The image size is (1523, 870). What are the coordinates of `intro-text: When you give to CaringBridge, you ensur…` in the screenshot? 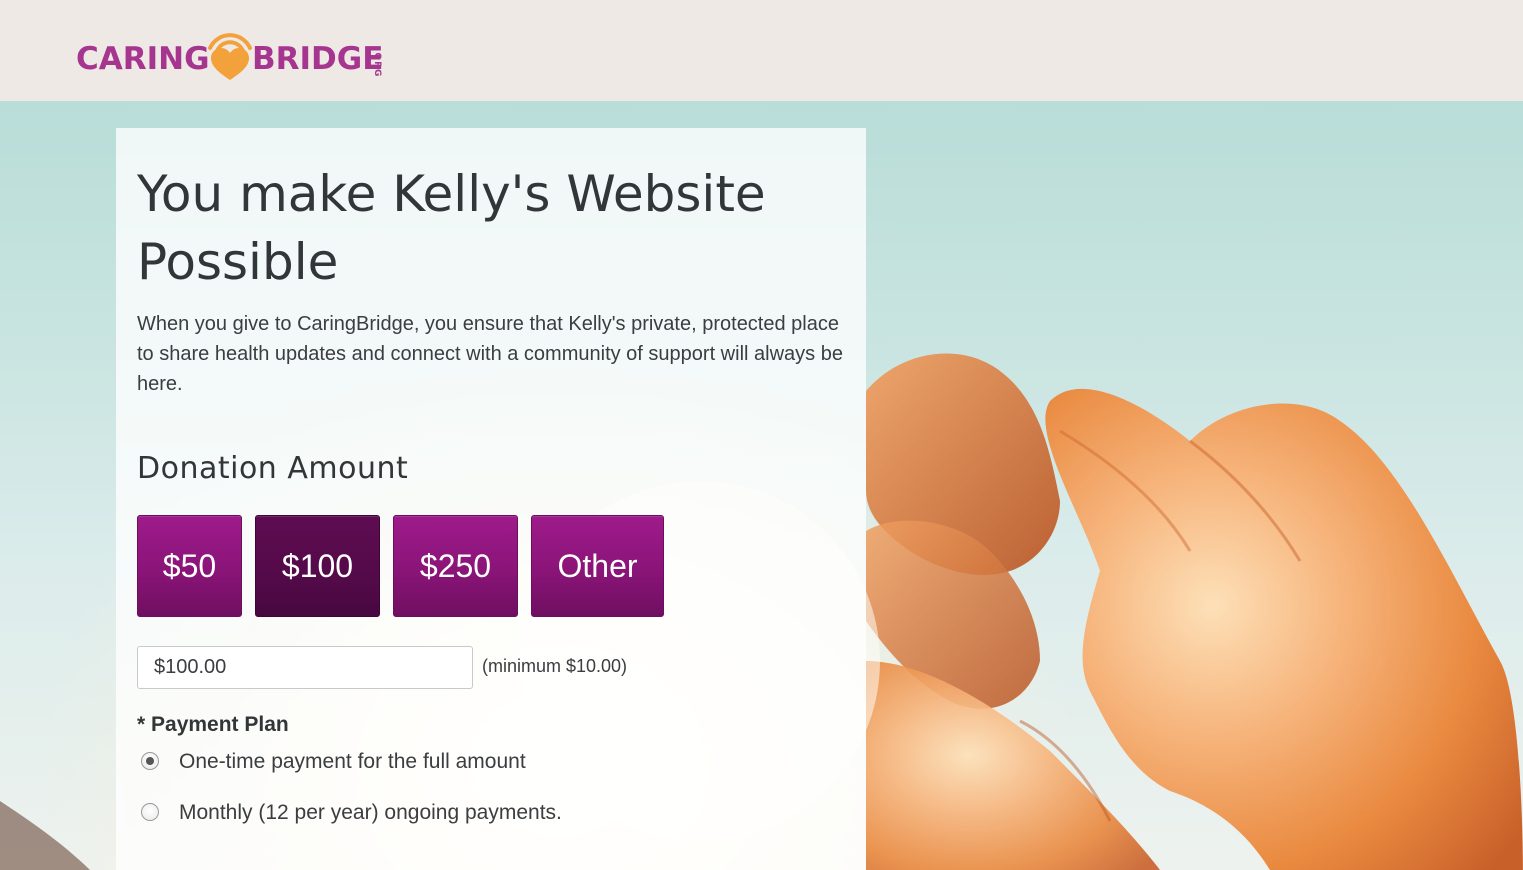 It's located at (490, 354).